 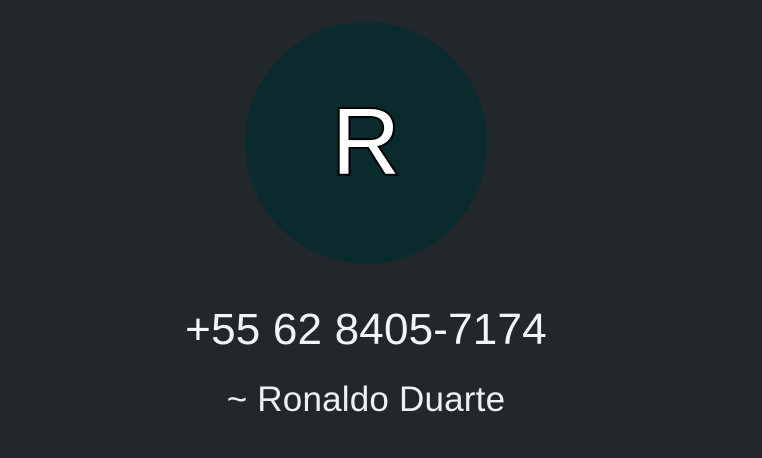 I want to click on avatar-initial: R, so click(x=366, y=141).